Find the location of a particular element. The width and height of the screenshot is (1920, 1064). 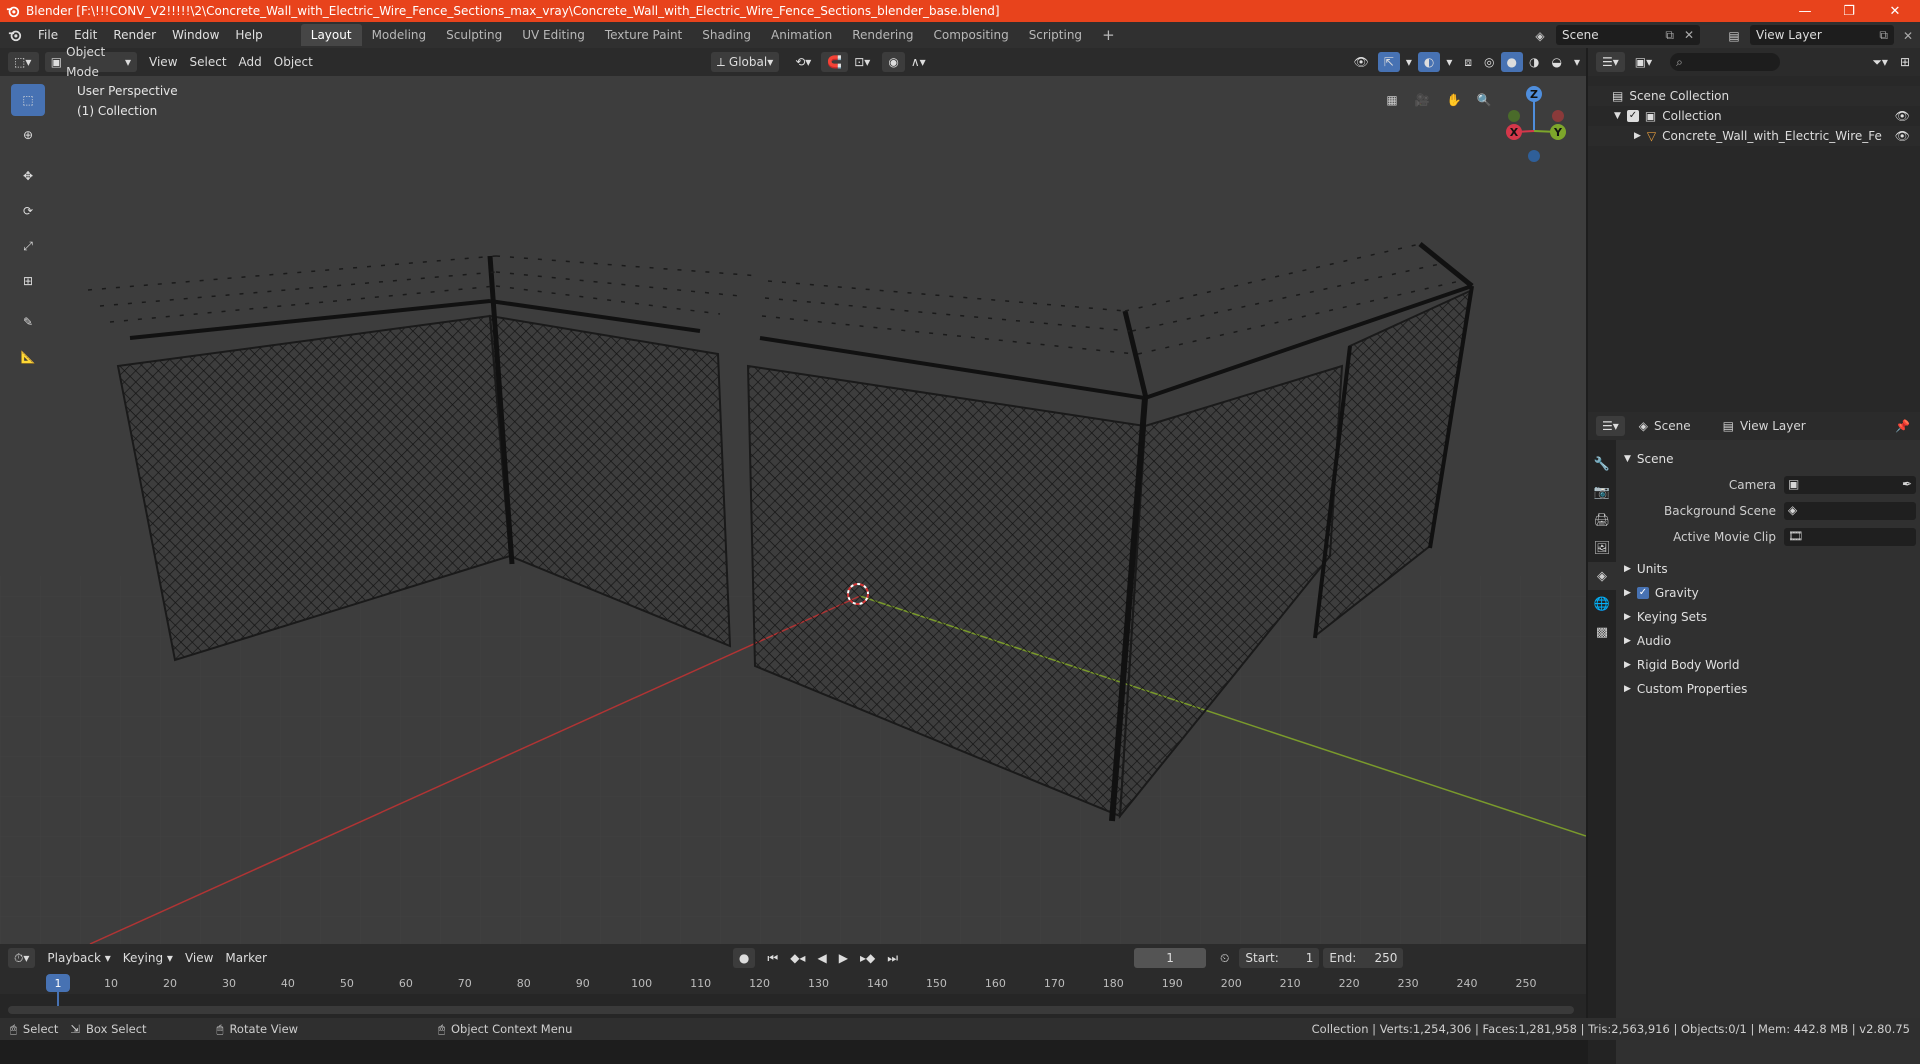

orientation-gizmo: Z Y X is located at coordinates (1536, 124).